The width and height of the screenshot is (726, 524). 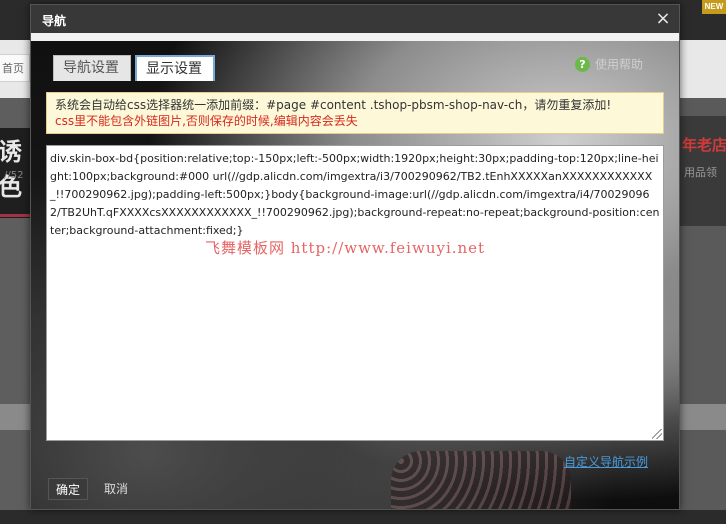 I want to click on close-icon: ×, so click(x=663, y=19).